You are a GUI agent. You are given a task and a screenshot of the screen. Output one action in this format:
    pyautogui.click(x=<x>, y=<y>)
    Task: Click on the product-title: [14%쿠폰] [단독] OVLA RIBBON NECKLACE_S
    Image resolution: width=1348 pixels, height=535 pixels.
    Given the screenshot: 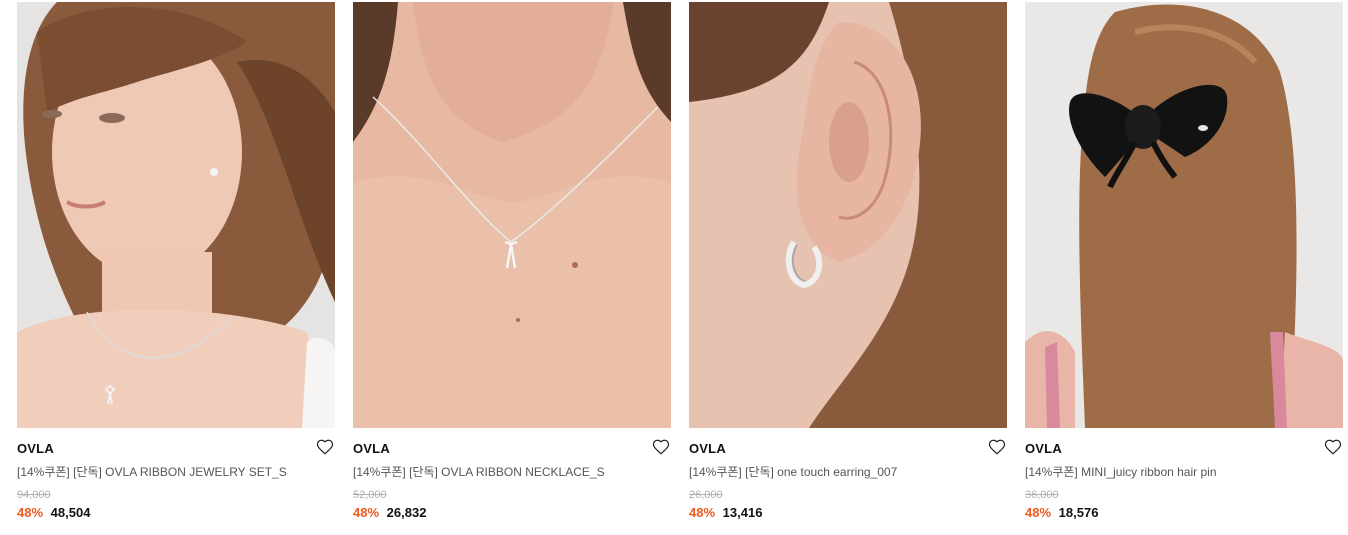 What is the action you would take?
    pyautogui.click(x=512, y=472)
    